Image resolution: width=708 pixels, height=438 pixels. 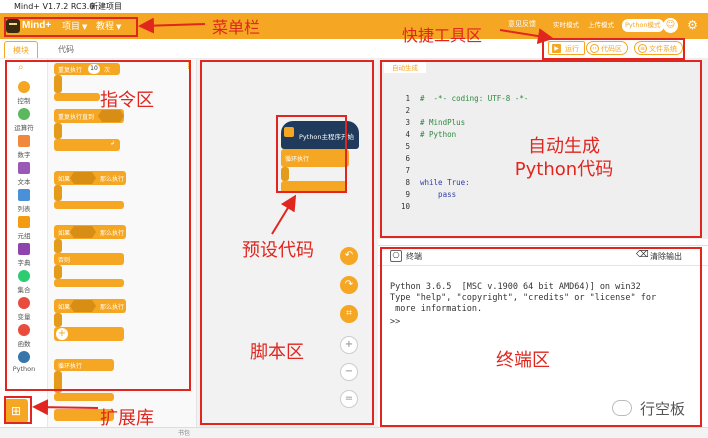 What do you see at coordinates (442, 35) in the screenshot?
I see `annotation-quick: 快捷工具区` at bounding box center [442, 35].